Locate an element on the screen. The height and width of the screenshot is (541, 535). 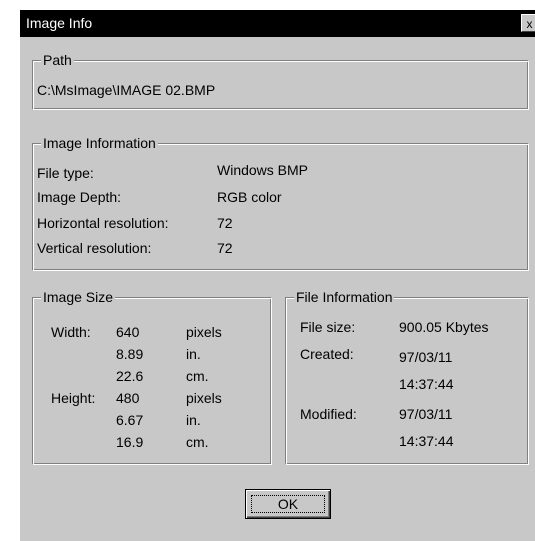
created-time: 14:37:44 is located at coordinates (426, 384).